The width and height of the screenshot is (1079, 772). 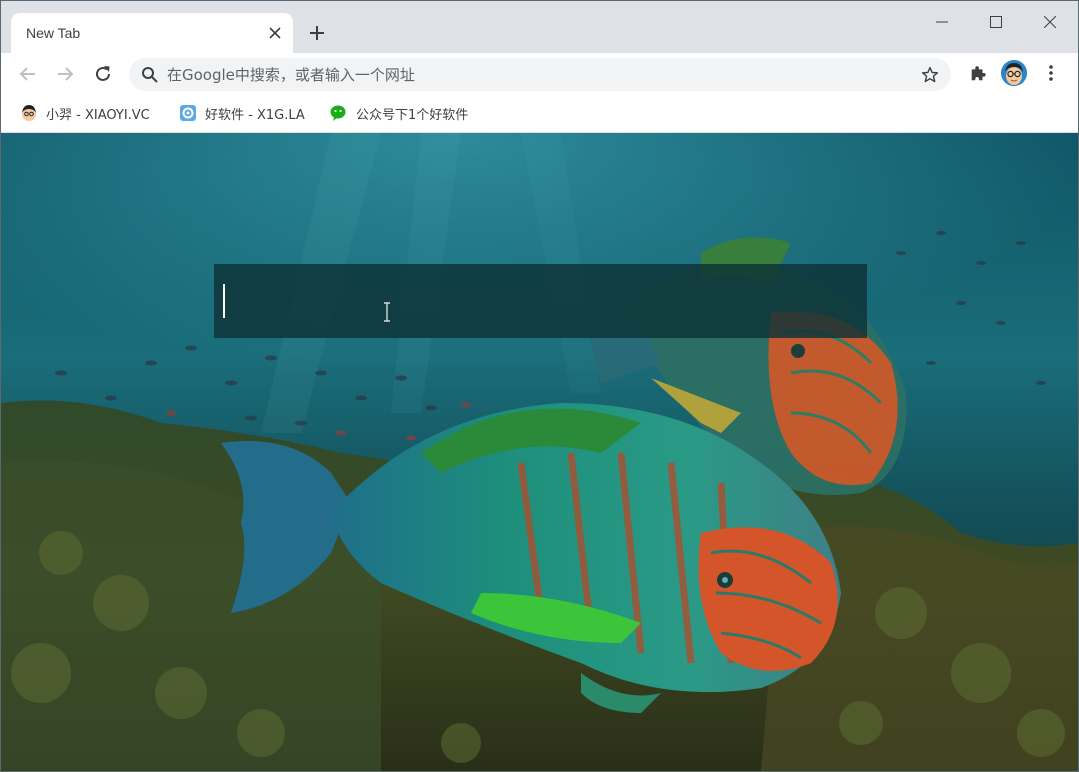 I want to click on profile-avatar-icon, so click(x=1014, y=73).